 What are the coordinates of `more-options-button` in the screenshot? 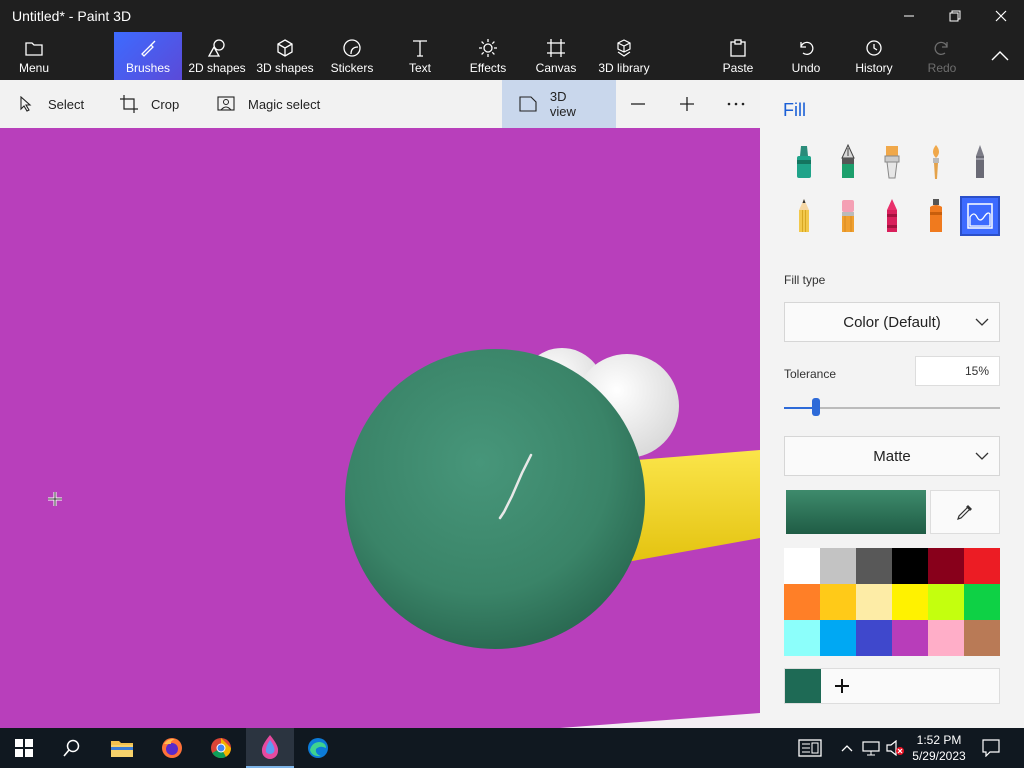 It's located at (737, 104).